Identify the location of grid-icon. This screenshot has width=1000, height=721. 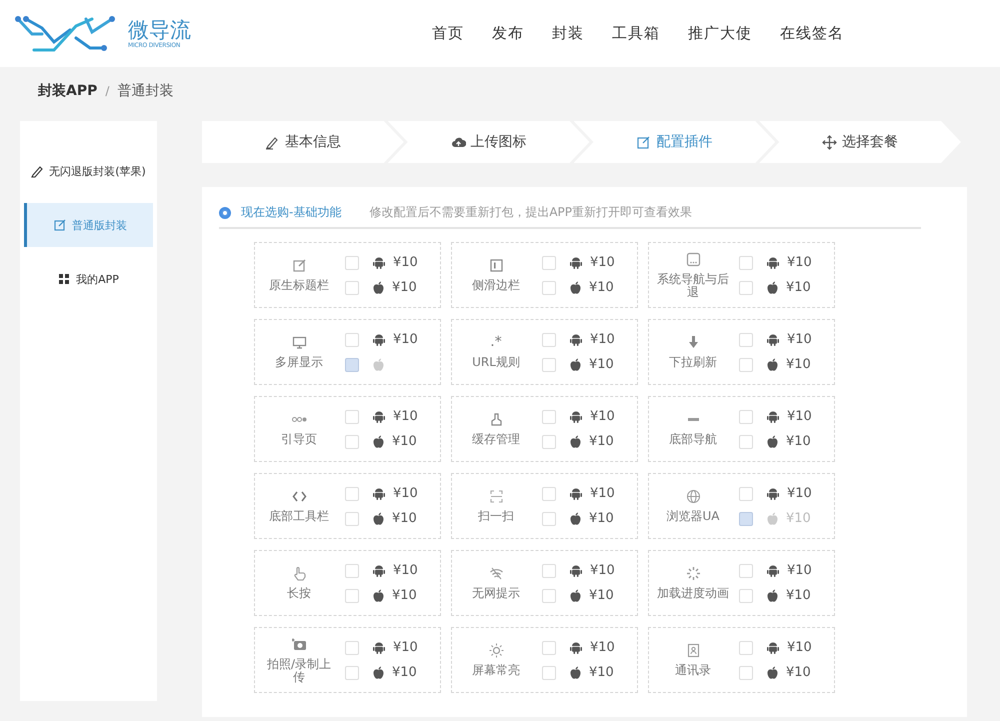
(64, 279).